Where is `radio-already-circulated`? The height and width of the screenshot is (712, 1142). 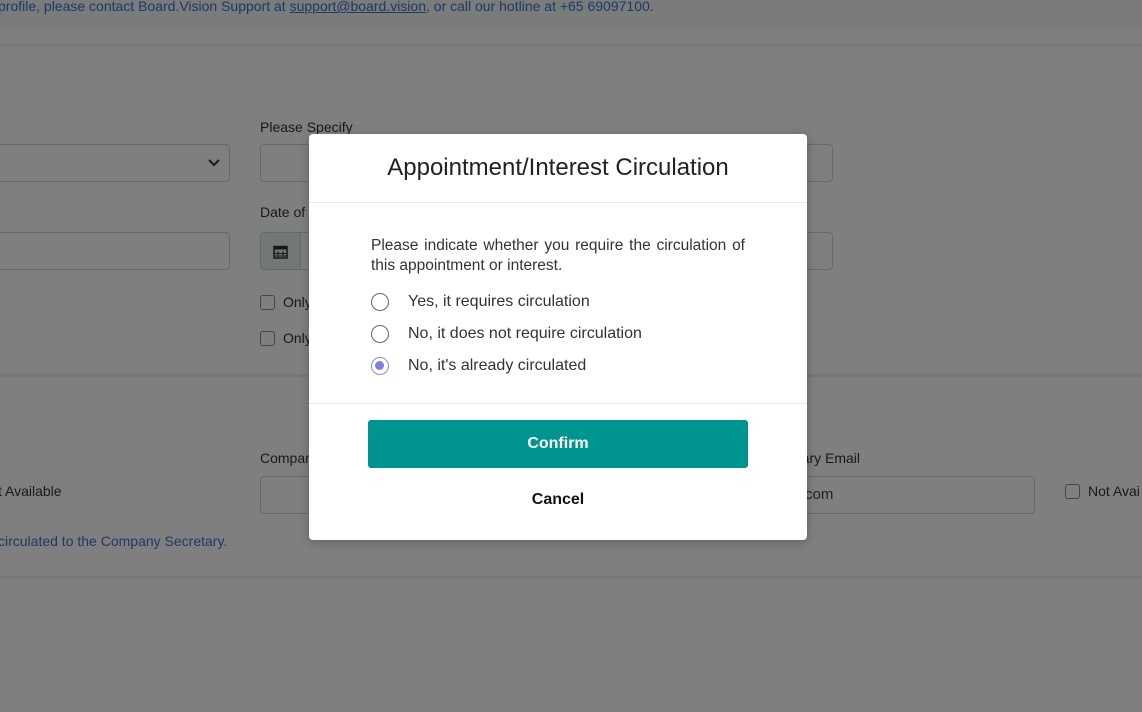
radio-already-circulated is located at coordinates (380, 366).